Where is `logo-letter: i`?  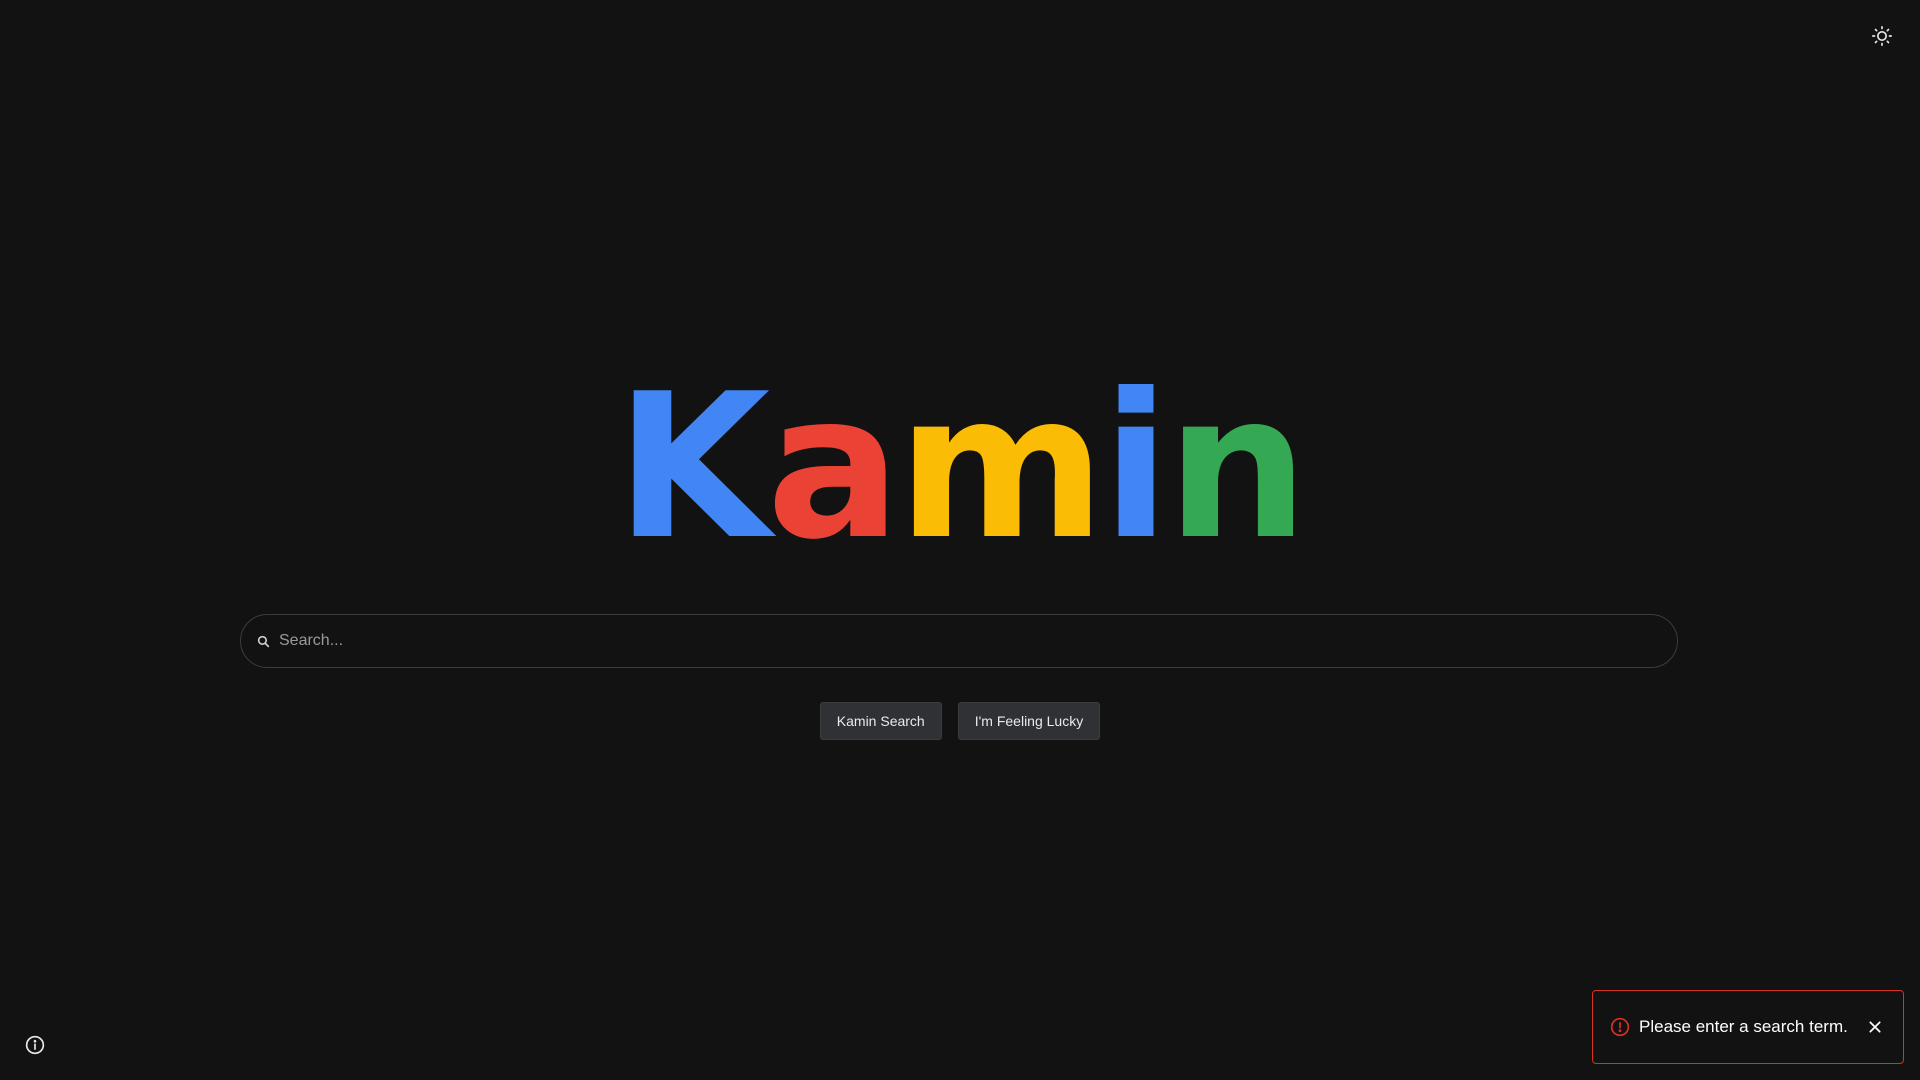
logo-letter: i is located at coordinates (1136, 467).